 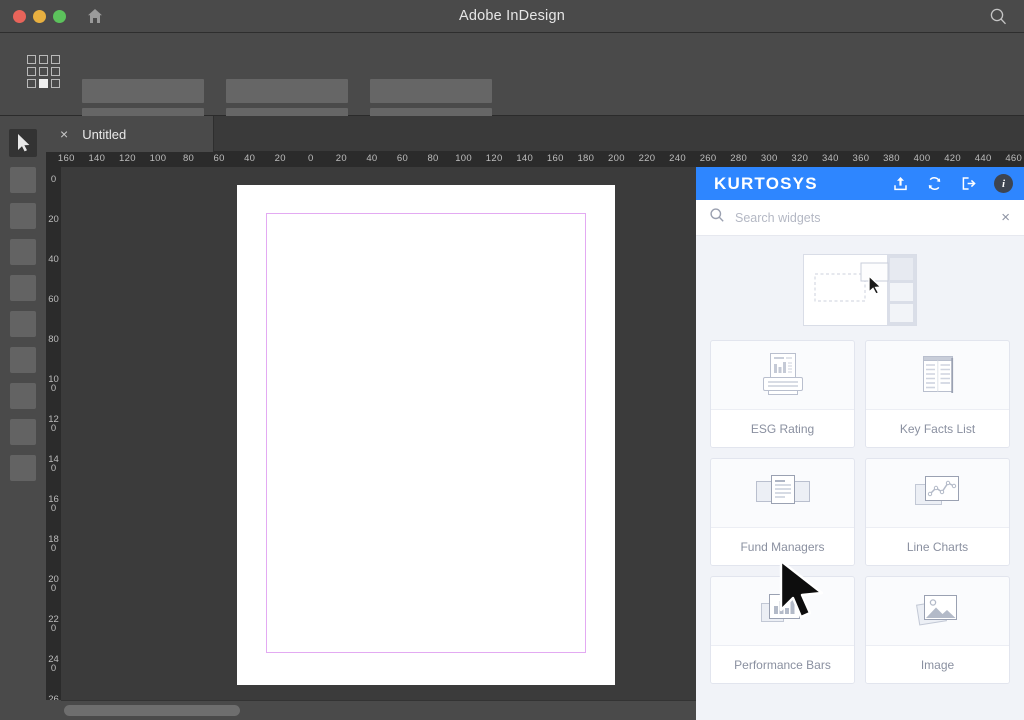 I want to click on image-icon, so click(x=937, y=611).